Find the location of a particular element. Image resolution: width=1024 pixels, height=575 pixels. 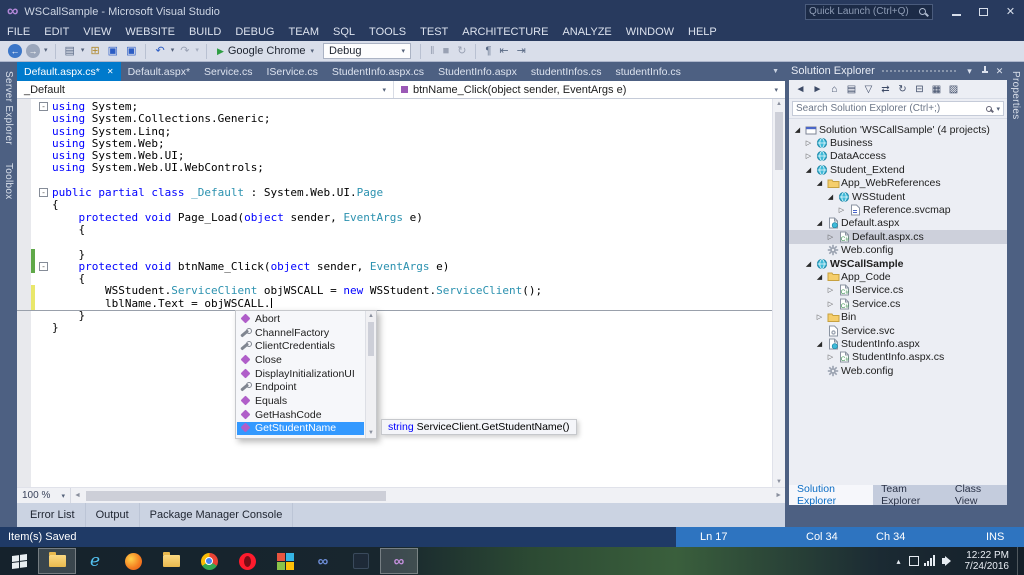

pin-icon is located at coordinates (984, 71).